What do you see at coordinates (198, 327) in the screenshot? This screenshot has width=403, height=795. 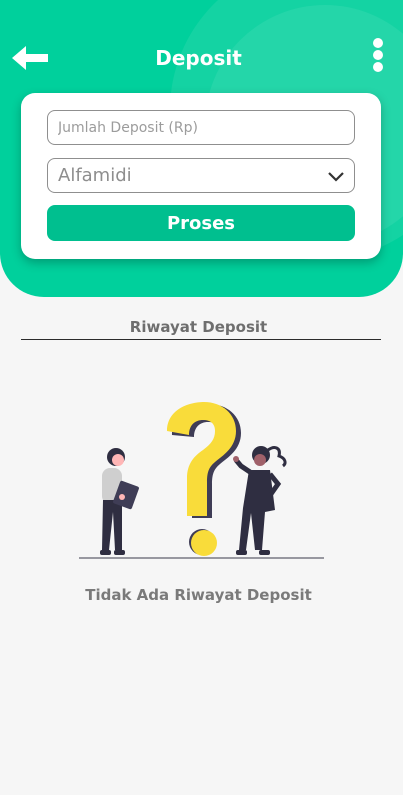 I see `history-title: Riwayat Deposit` at bounding box center [198, 327].